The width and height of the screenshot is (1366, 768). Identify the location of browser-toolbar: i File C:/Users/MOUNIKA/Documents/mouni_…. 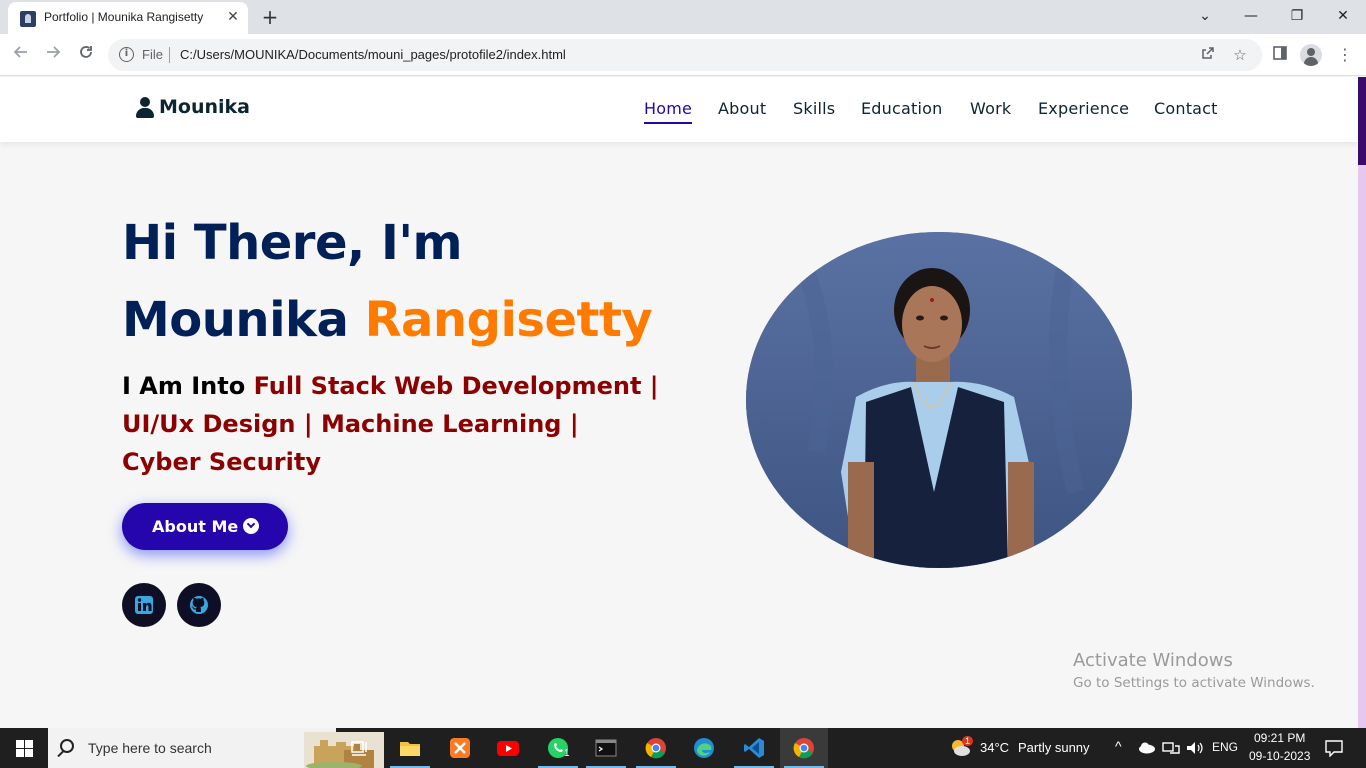
(683, 55).